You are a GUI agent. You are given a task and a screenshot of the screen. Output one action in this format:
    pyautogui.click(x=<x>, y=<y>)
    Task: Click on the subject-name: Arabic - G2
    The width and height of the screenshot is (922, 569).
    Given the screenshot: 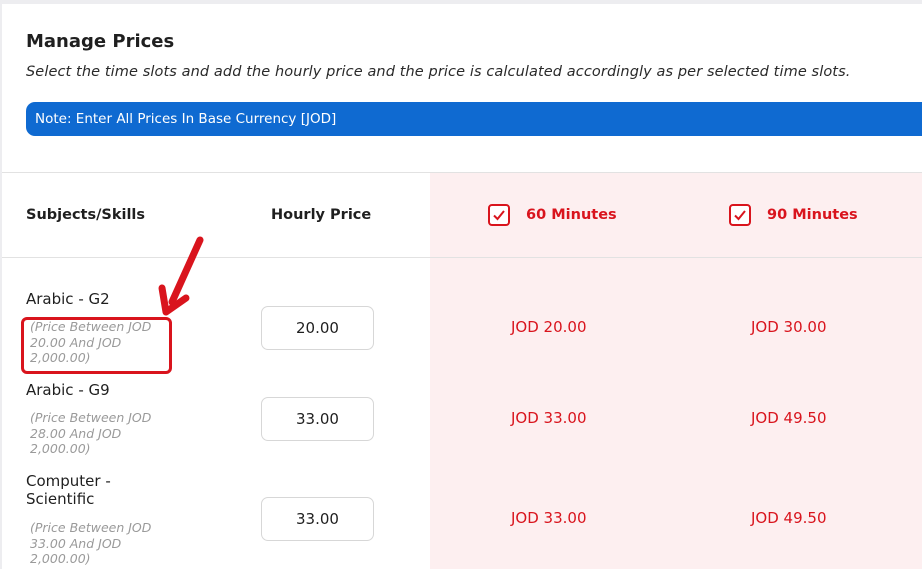 What is the action you would take?
    pyautogui.click(x=68, y=299)
    